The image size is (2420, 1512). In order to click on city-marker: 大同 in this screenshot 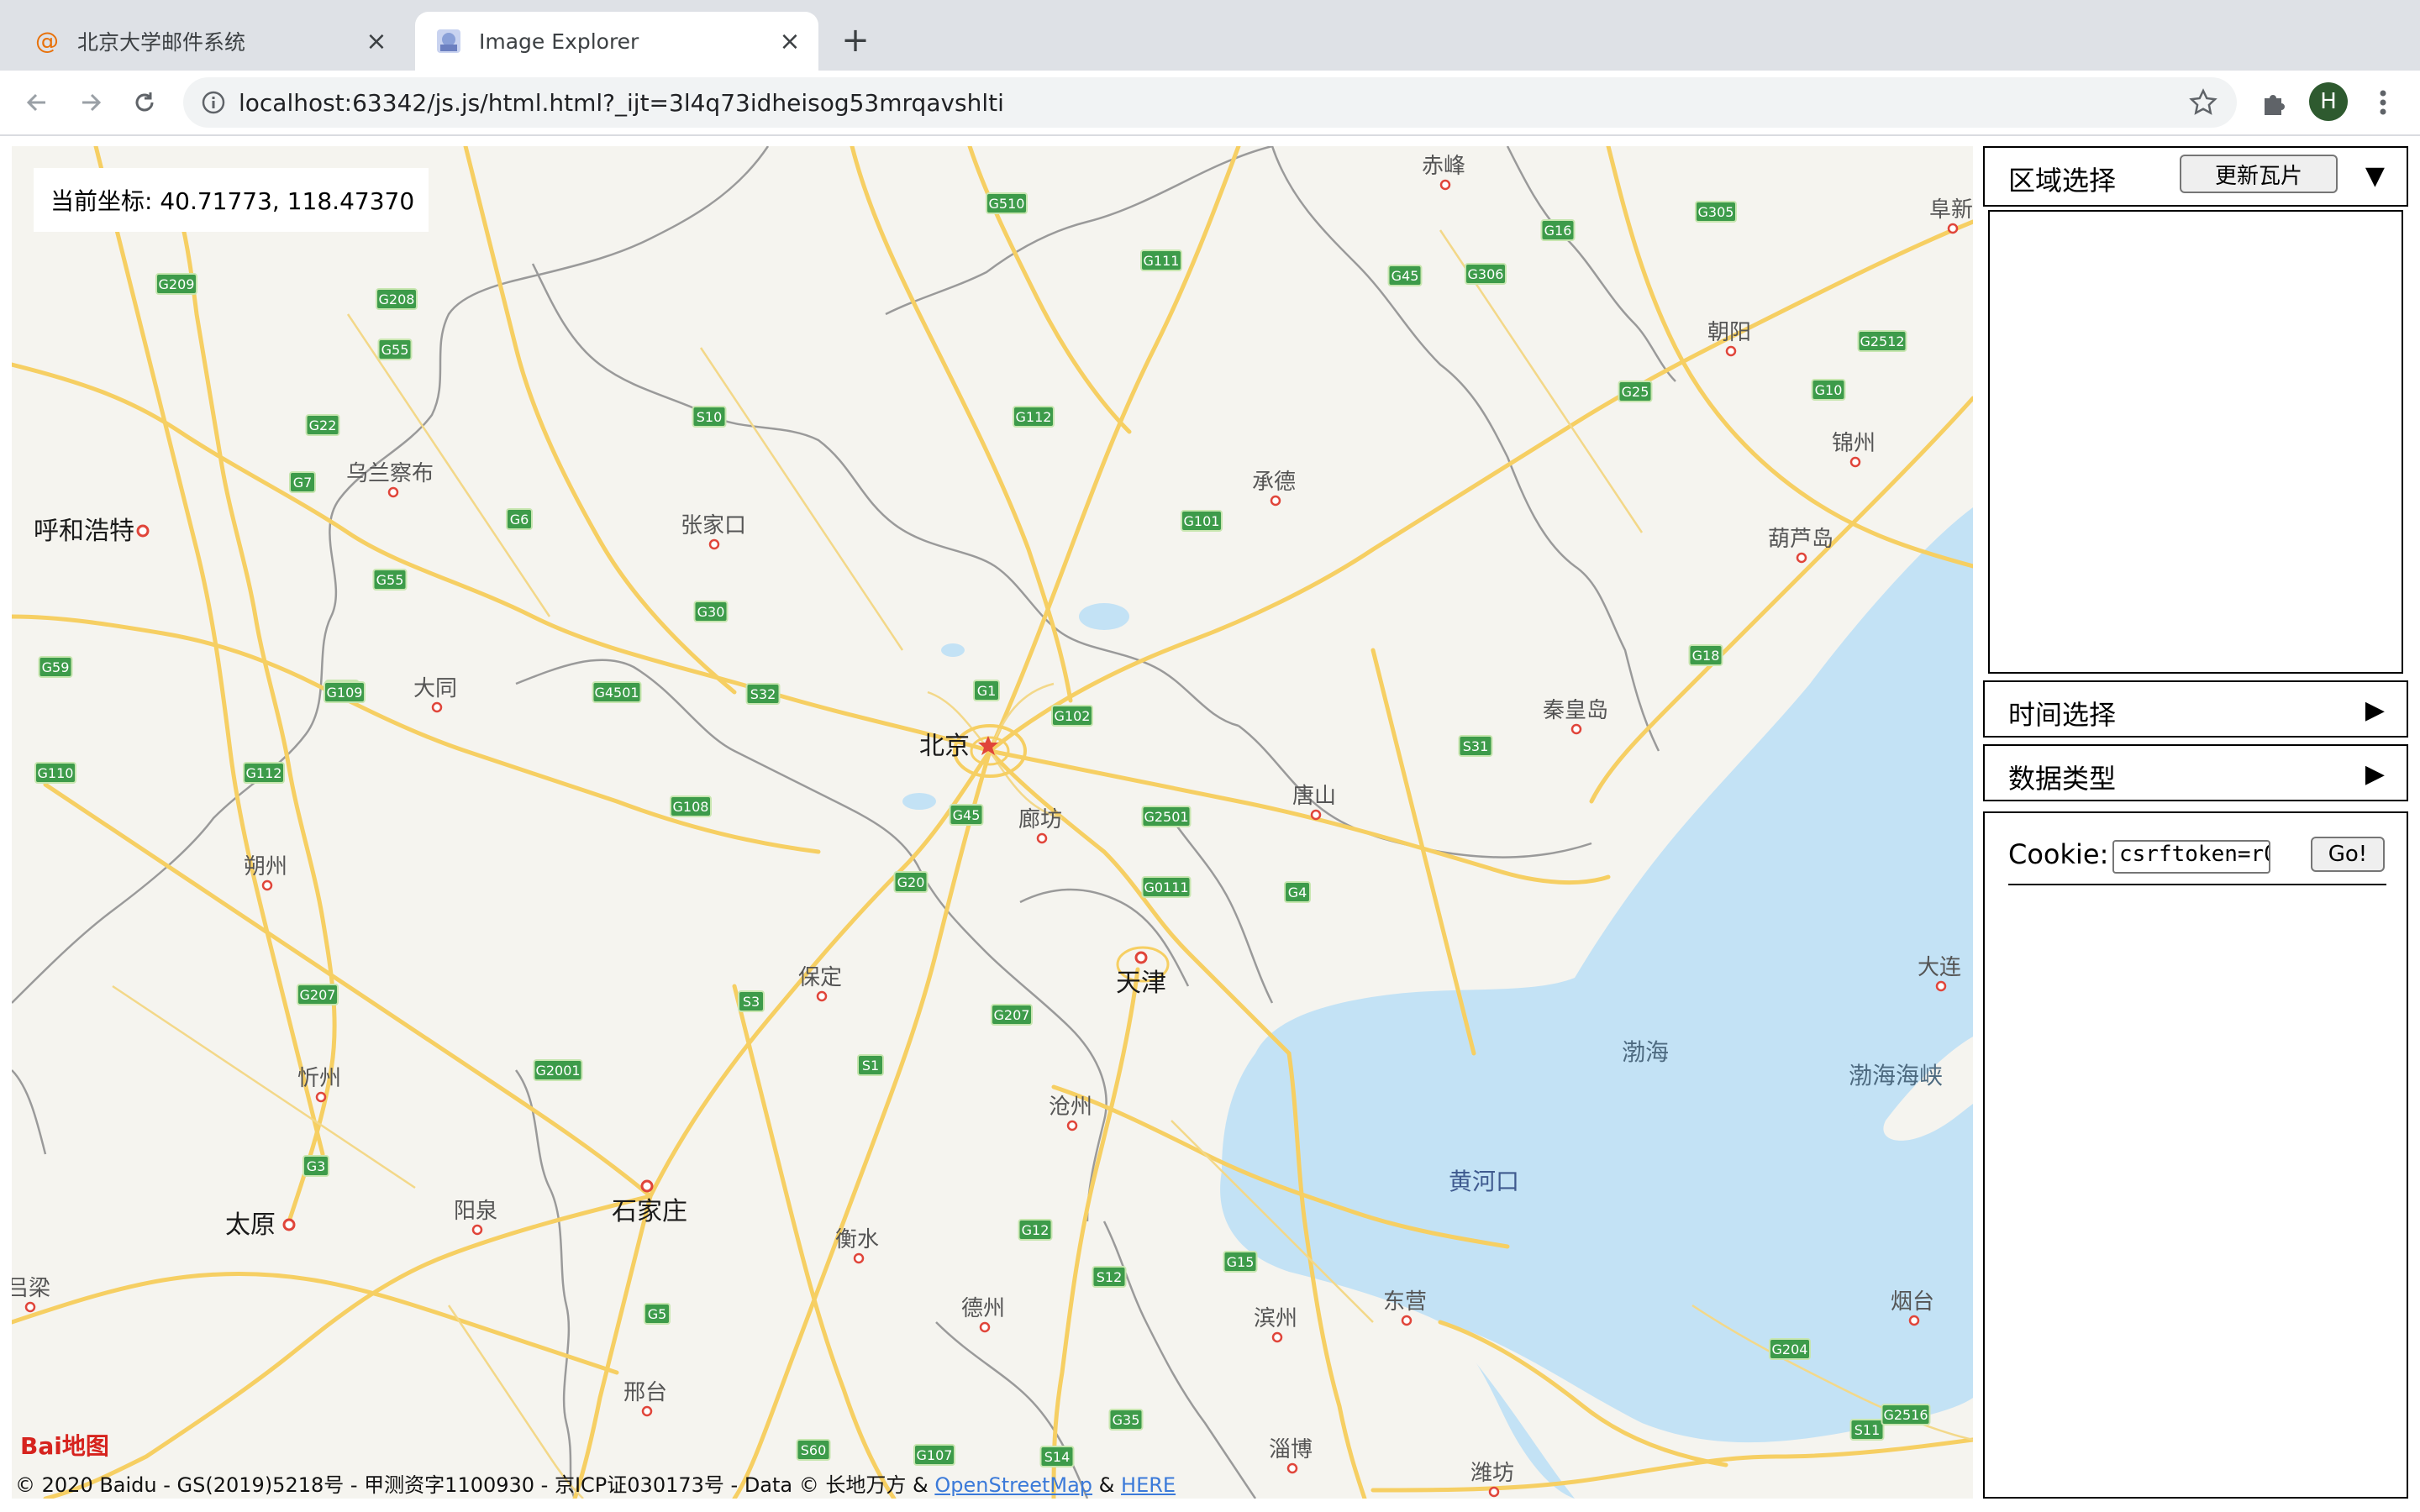, I will do `click(435, 694)`.